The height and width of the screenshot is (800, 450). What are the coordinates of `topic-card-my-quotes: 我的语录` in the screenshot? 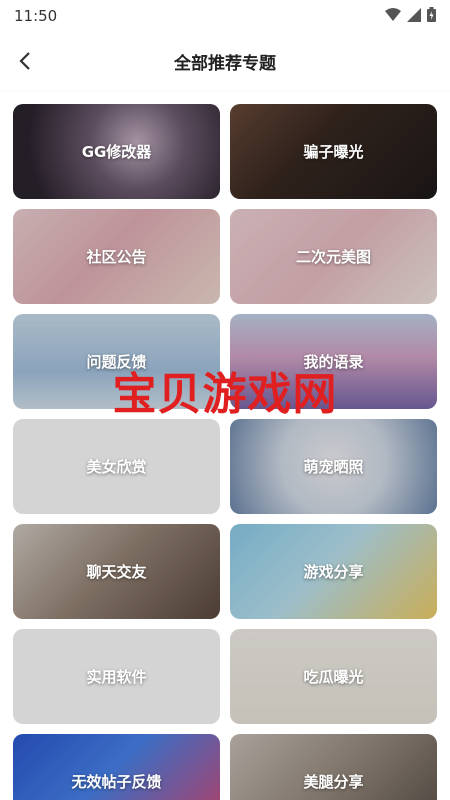 It's located at (333, 361).